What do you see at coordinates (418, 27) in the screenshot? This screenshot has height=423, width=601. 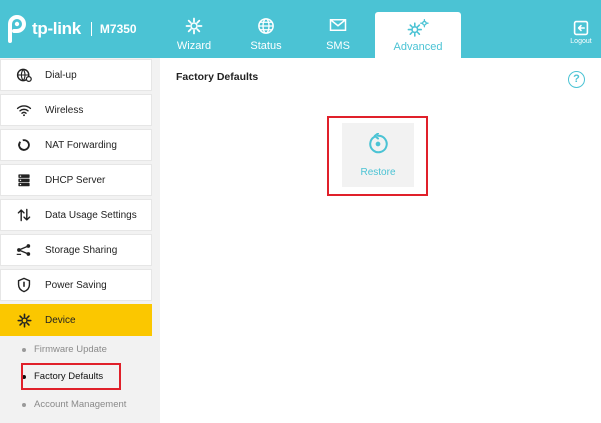 I see `gears-icon` at bounding box center [418, 27].